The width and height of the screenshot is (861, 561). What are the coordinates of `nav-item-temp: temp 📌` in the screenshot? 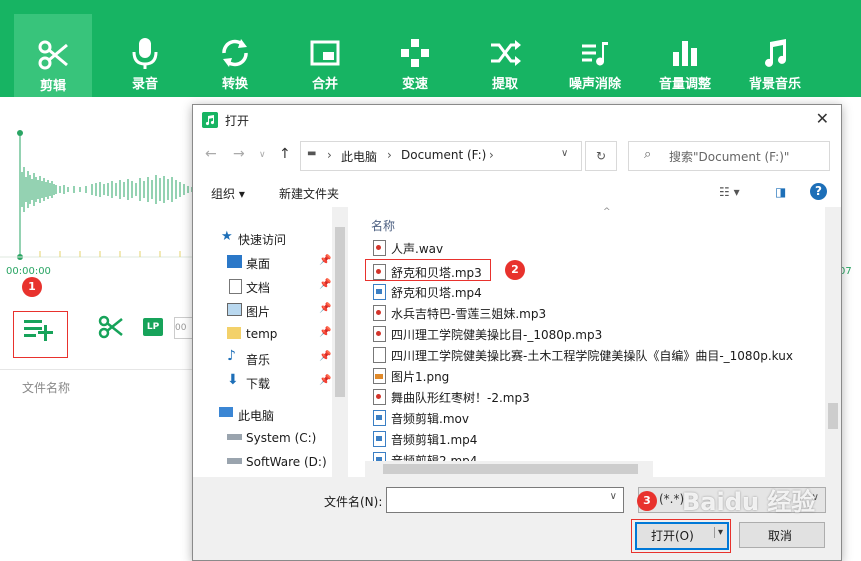 It's located at (263, 334).